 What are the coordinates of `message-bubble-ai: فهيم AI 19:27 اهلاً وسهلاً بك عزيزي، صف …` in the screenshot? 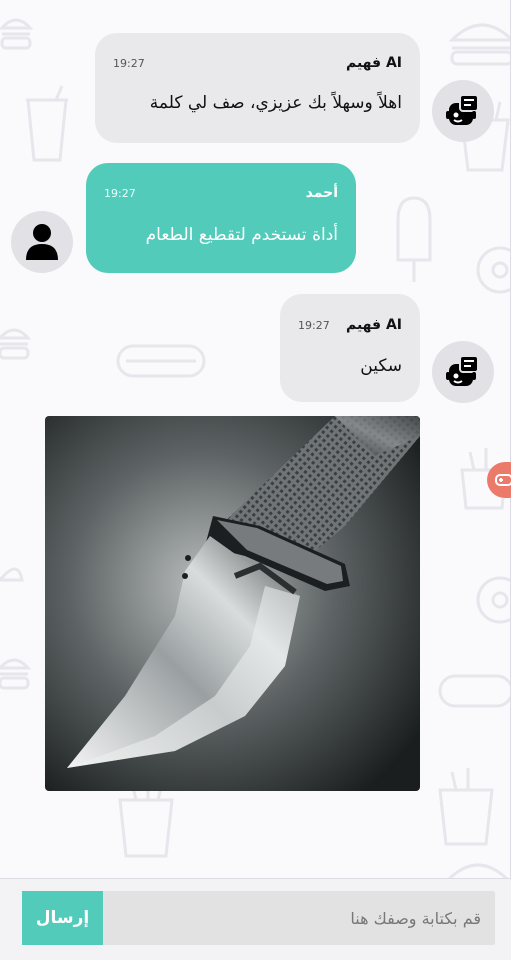 It's located at (257, 88).